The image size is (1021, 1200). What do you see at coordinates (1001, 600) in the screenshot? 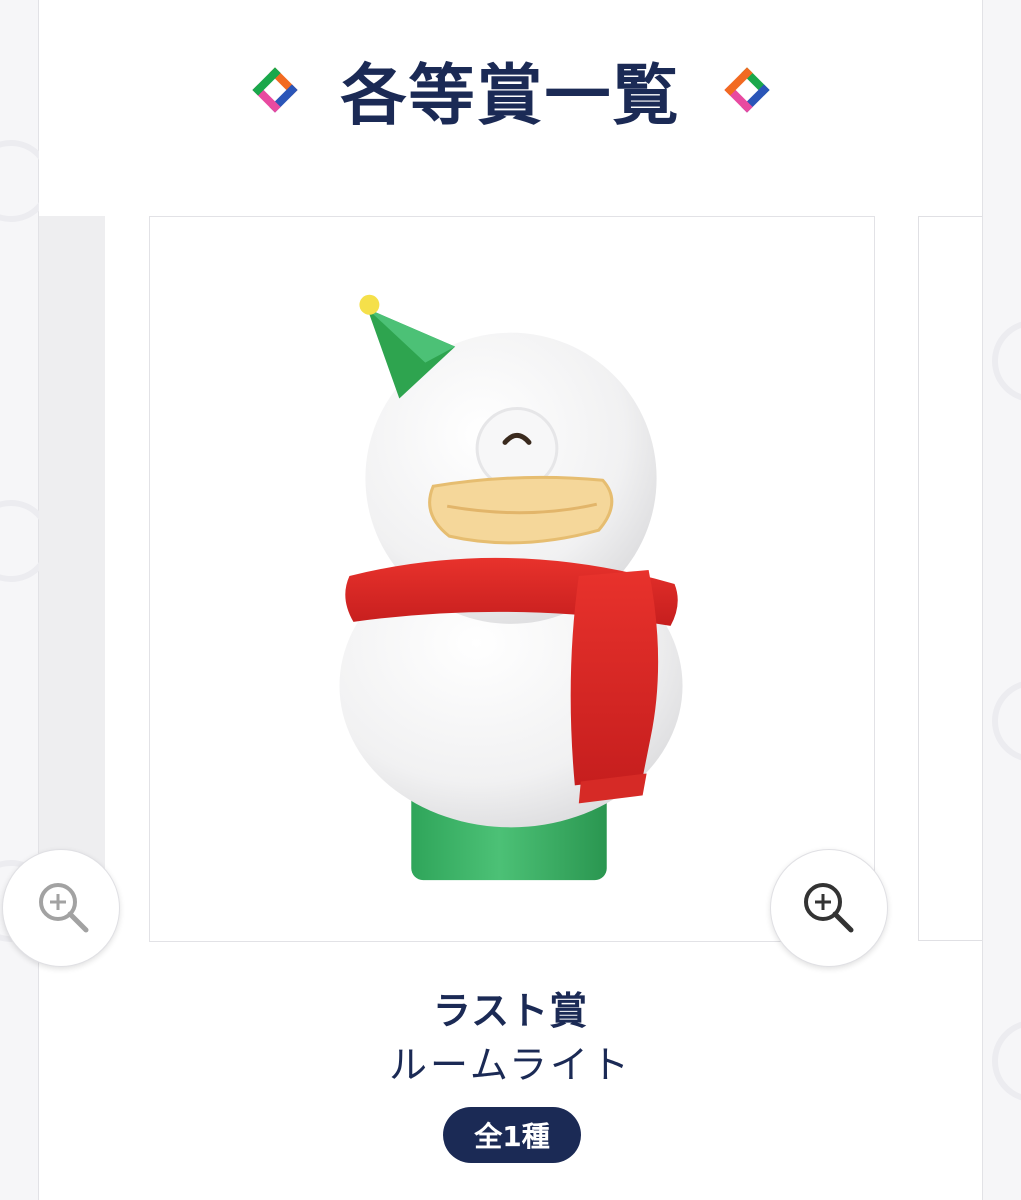
I see `side-background-right` at bounding box center [1001, 600].